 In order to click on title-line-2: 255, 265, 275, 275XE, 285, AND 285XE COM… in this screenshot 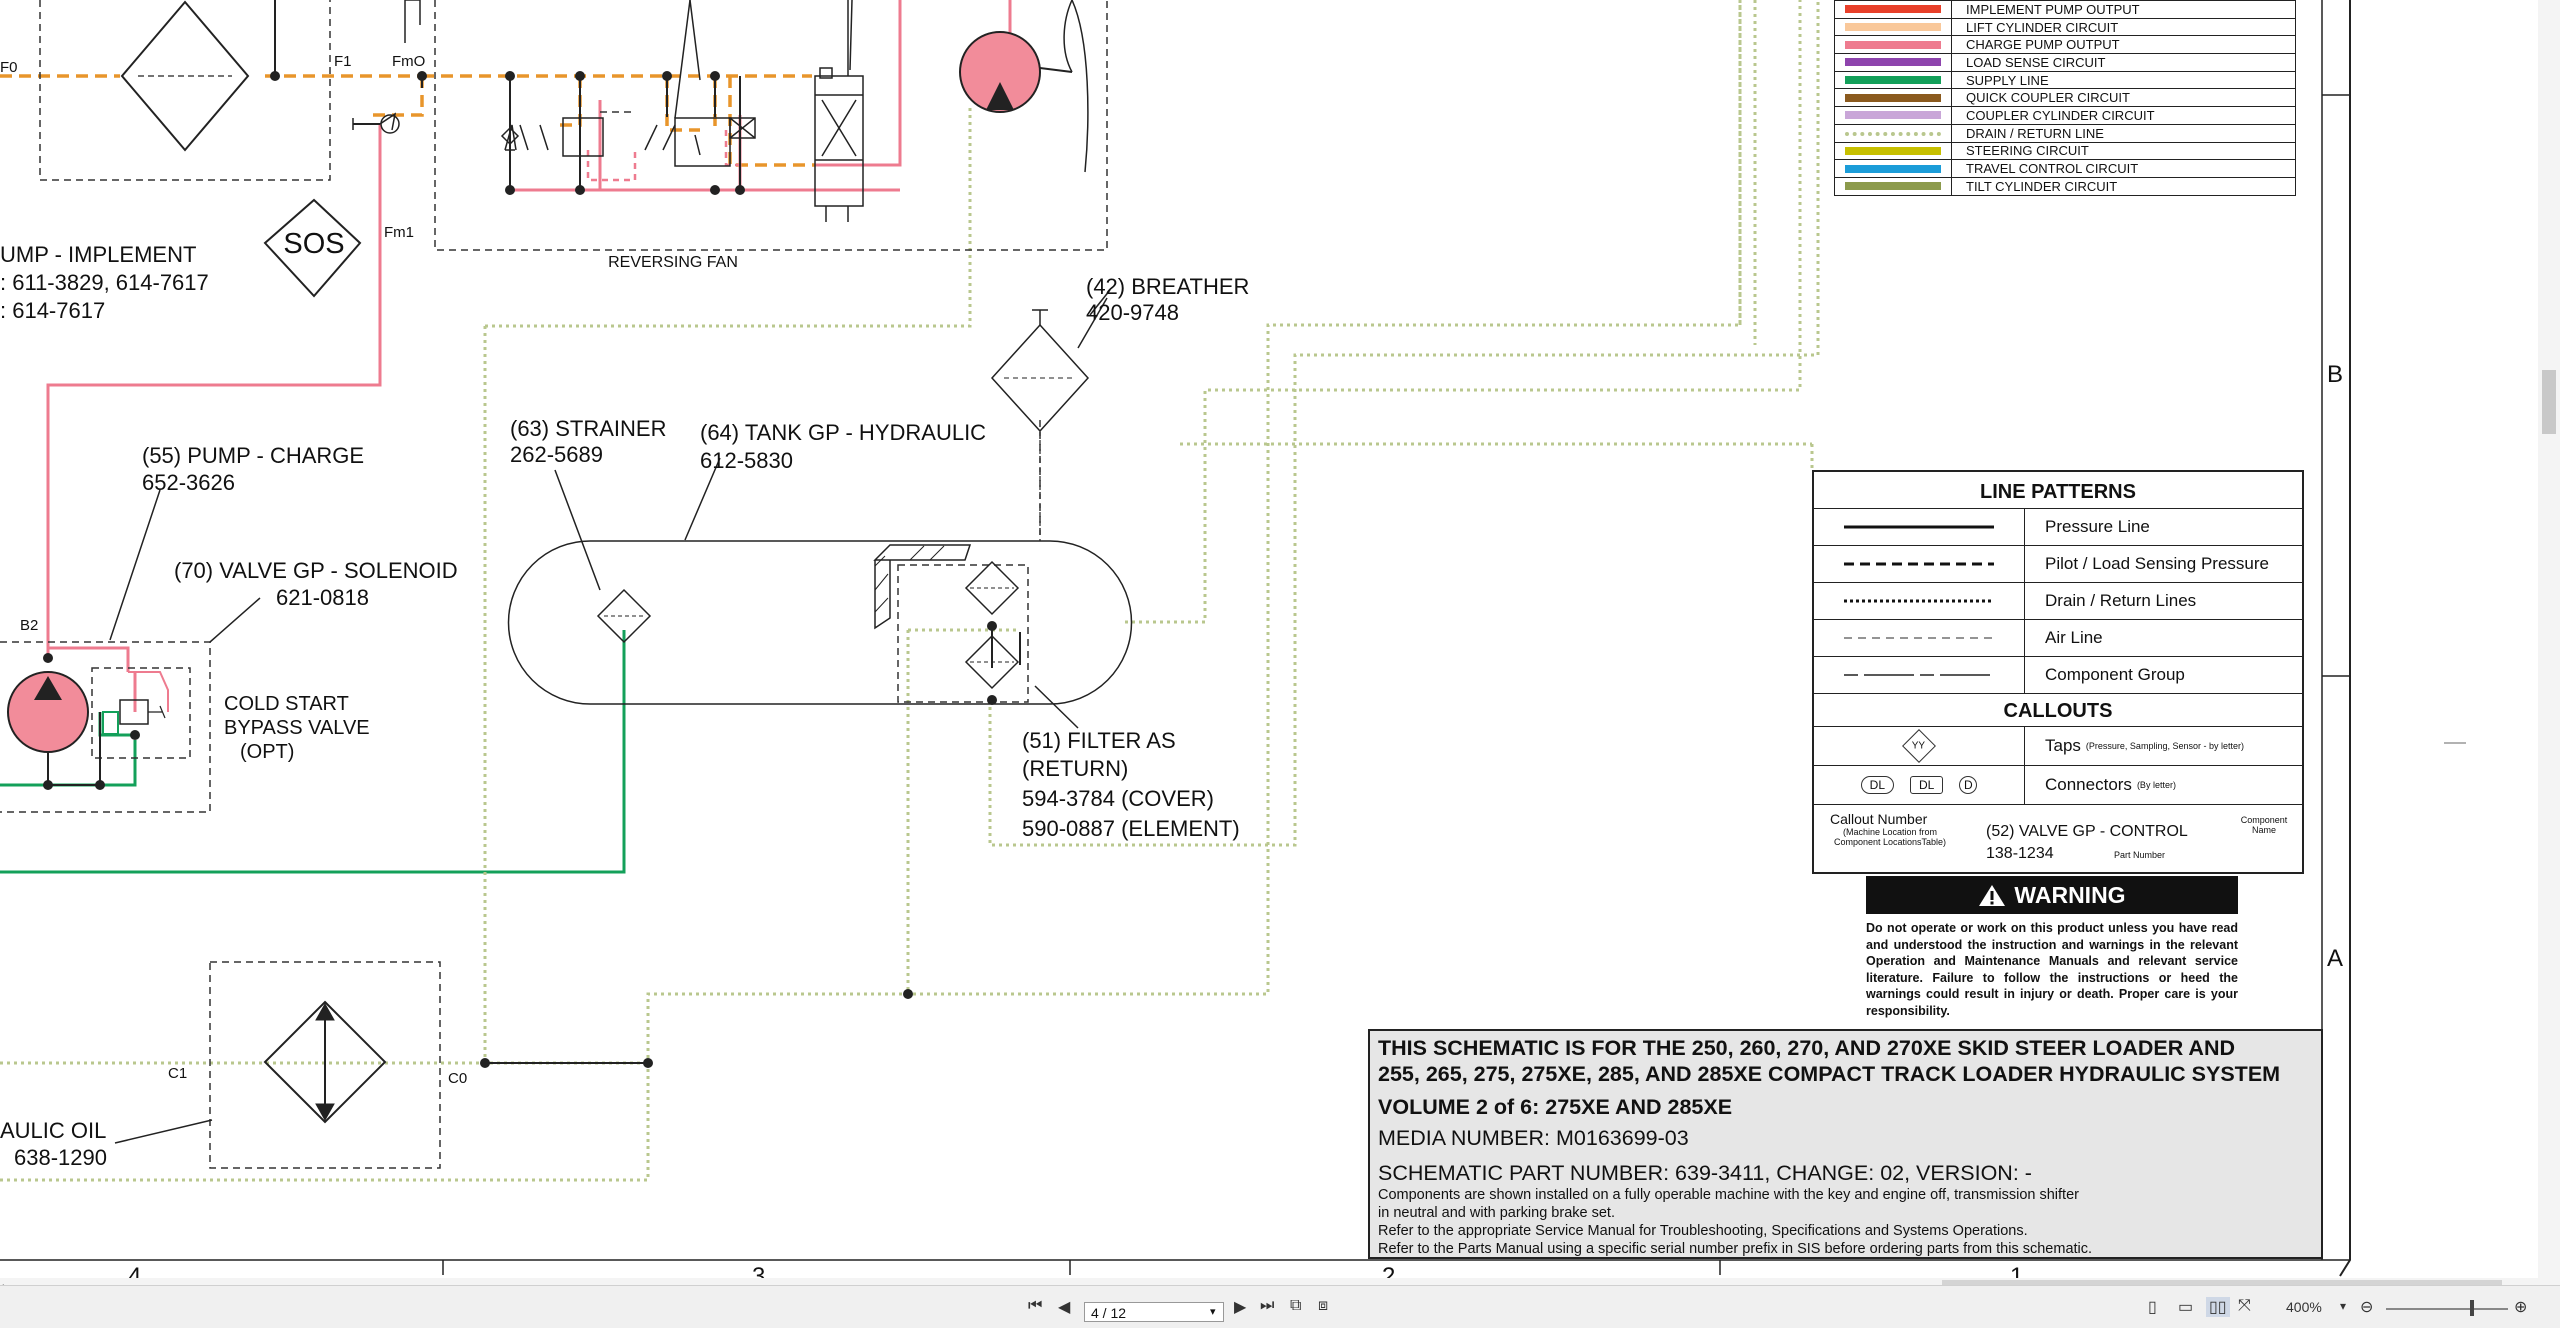, I will do `click(1829, 1074)`.